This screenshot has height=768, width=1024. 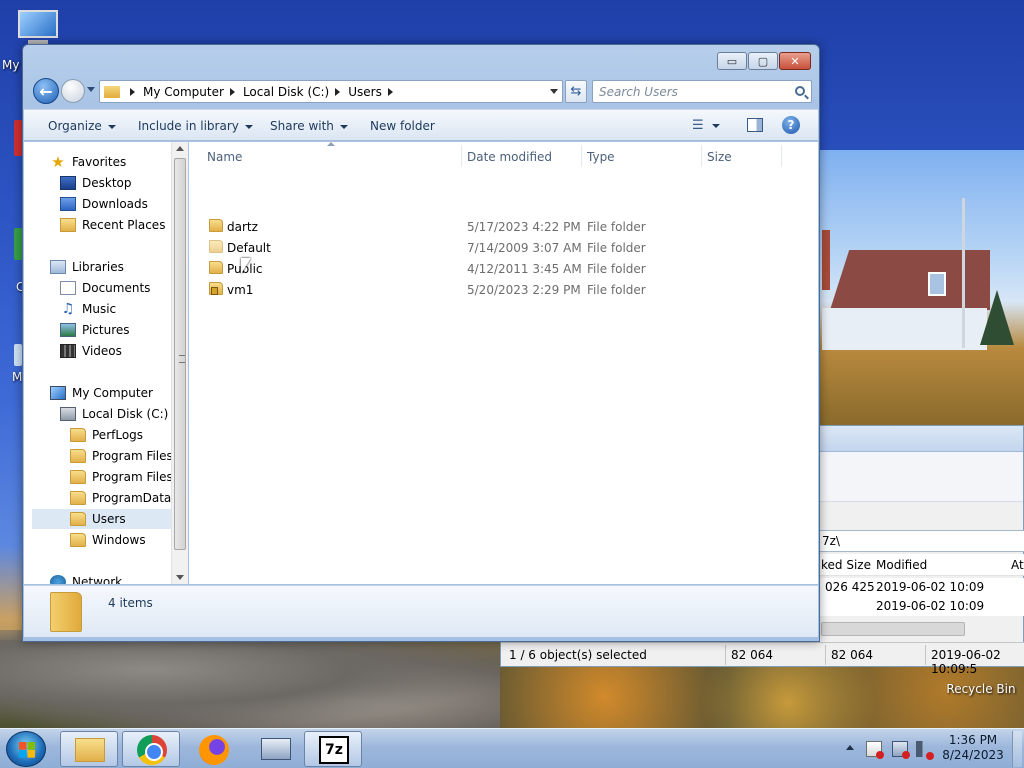 I want to click on organize-button: Organize, so click(x=82, y=126).